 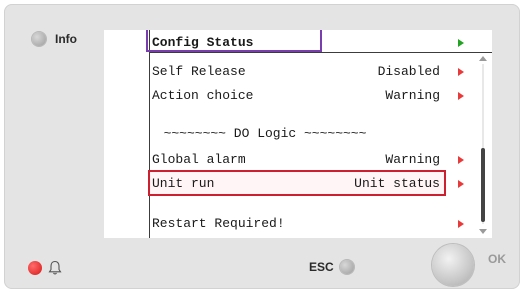 I want to click on bell-icon, so click(x=55, y=268).